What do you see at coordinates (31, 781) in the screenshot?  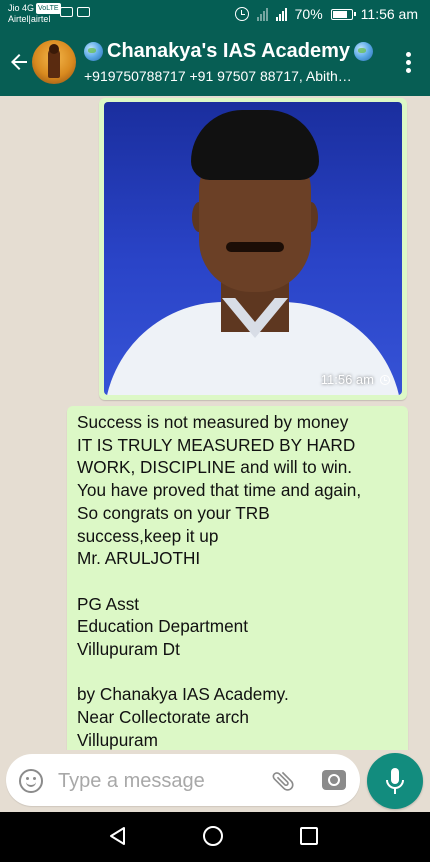 I see `emoji-icon` at bounding box center [31, 781].